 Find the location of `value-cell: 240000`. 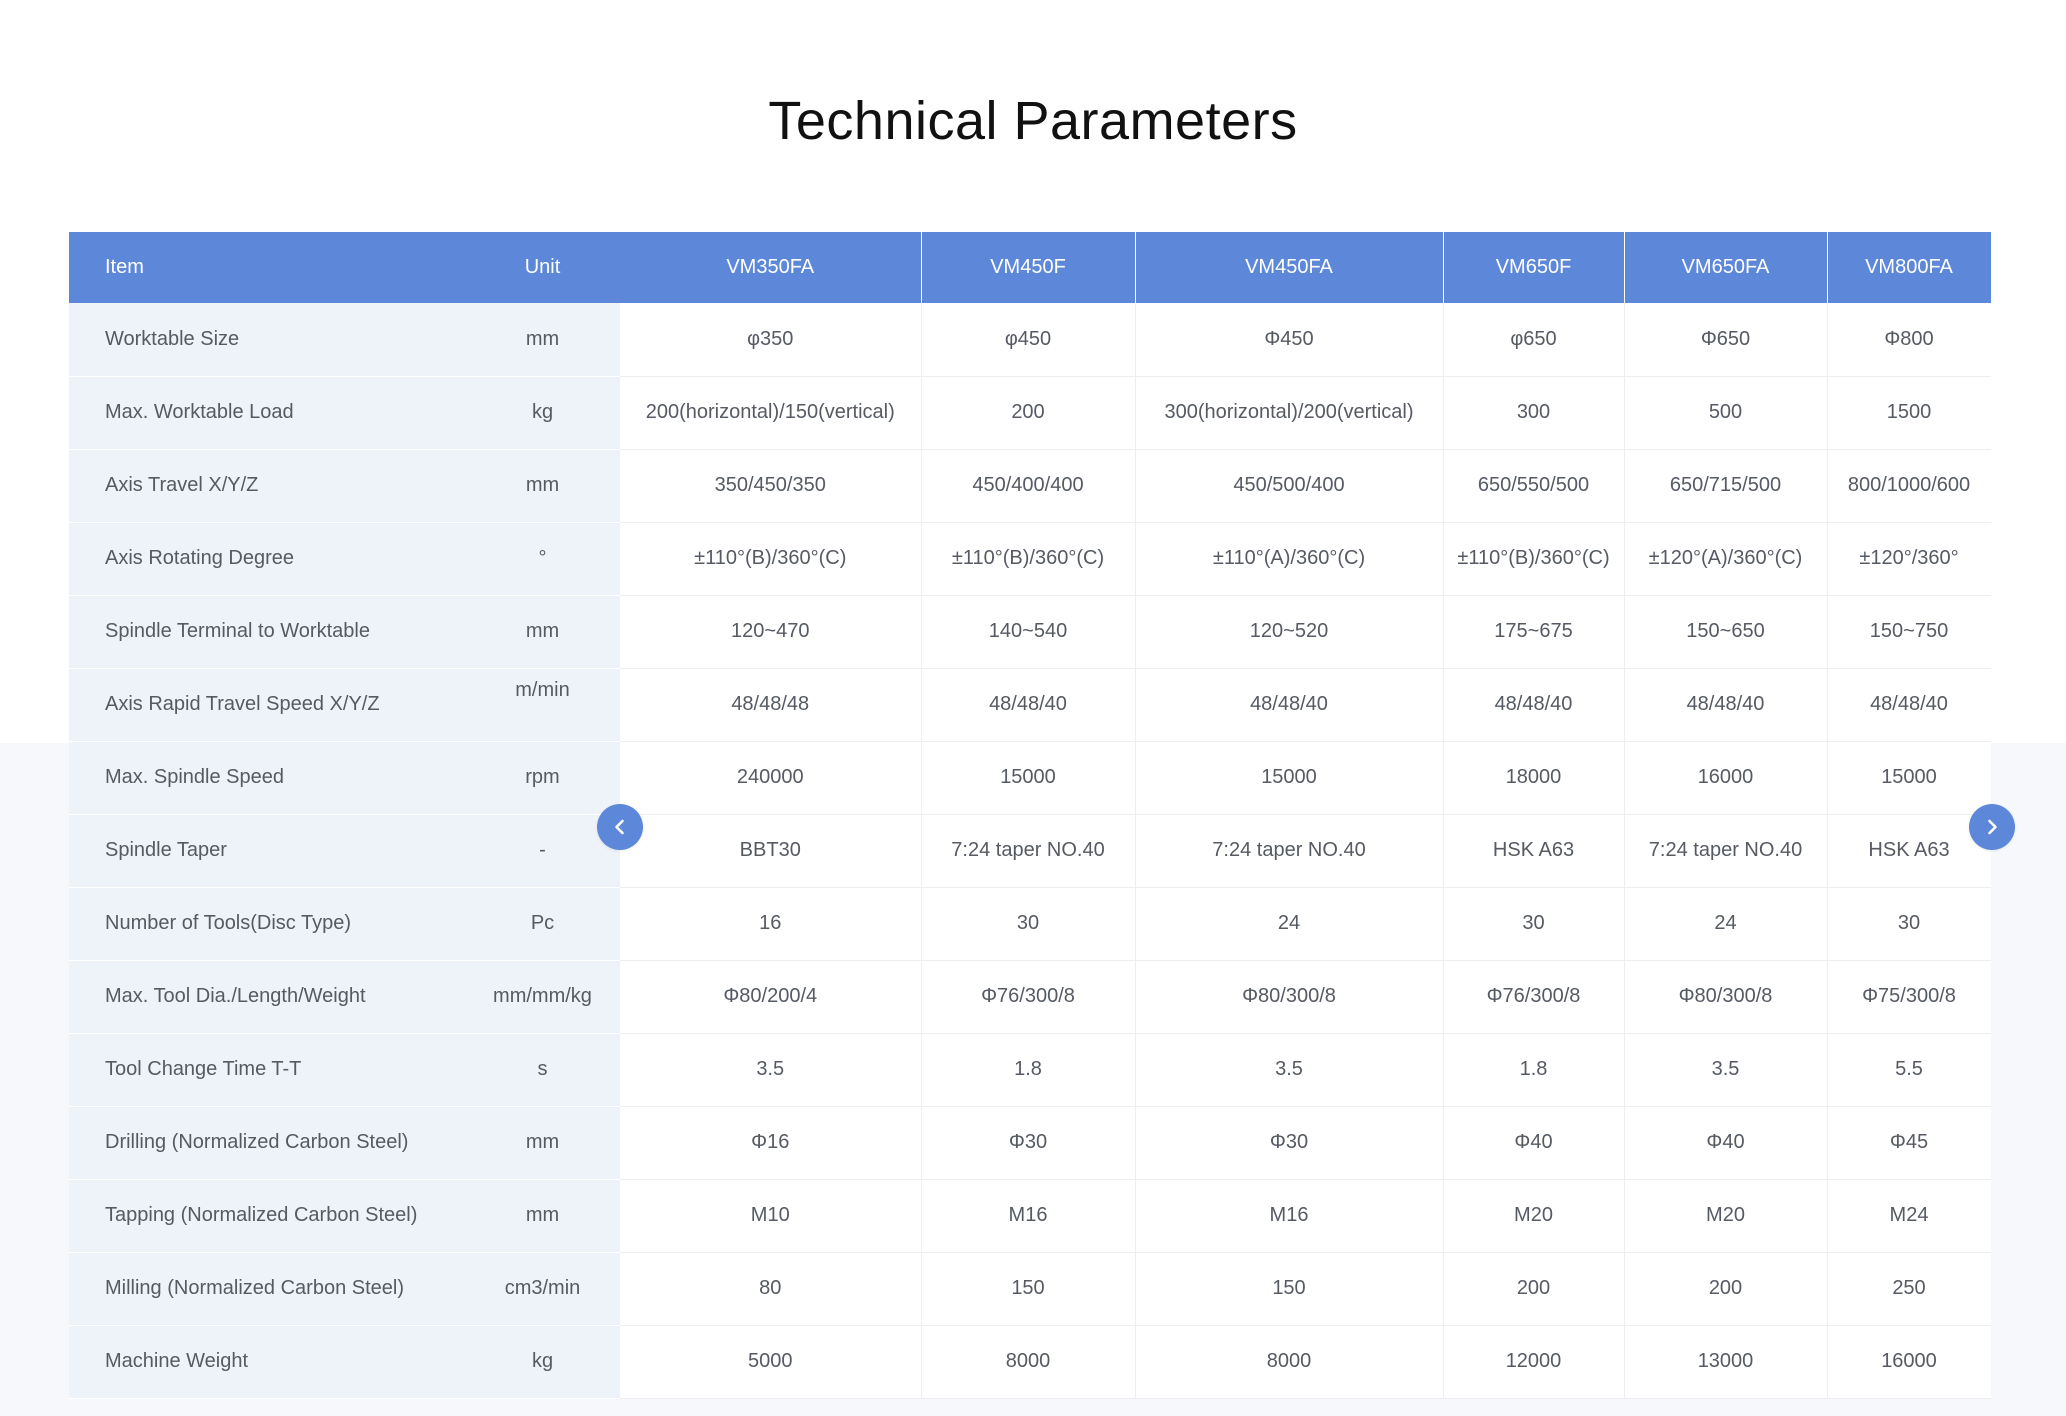

value-cell: 240000 is located at coordinates (771, 778).